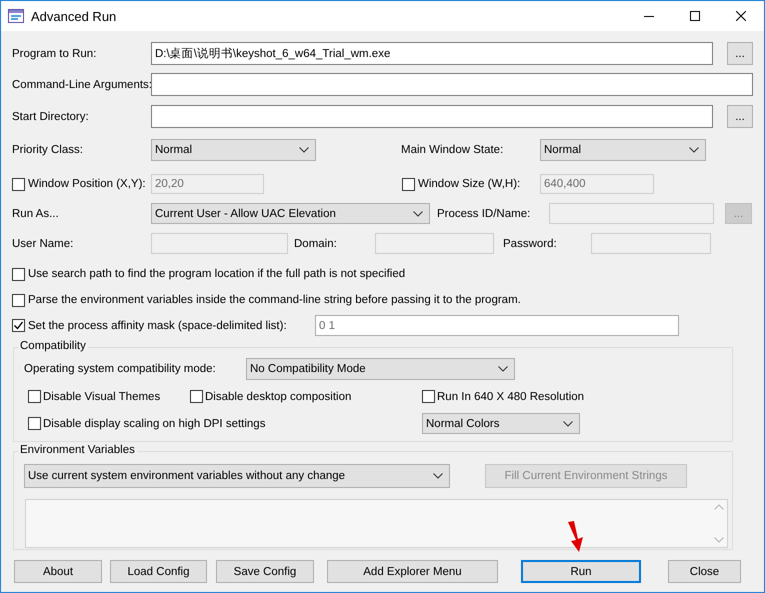 The image size is (765, 593). Describe the element at coordinates (101, 396) in the screenshot. I see `checkbox-label: Disable Visual Themes` at that location.